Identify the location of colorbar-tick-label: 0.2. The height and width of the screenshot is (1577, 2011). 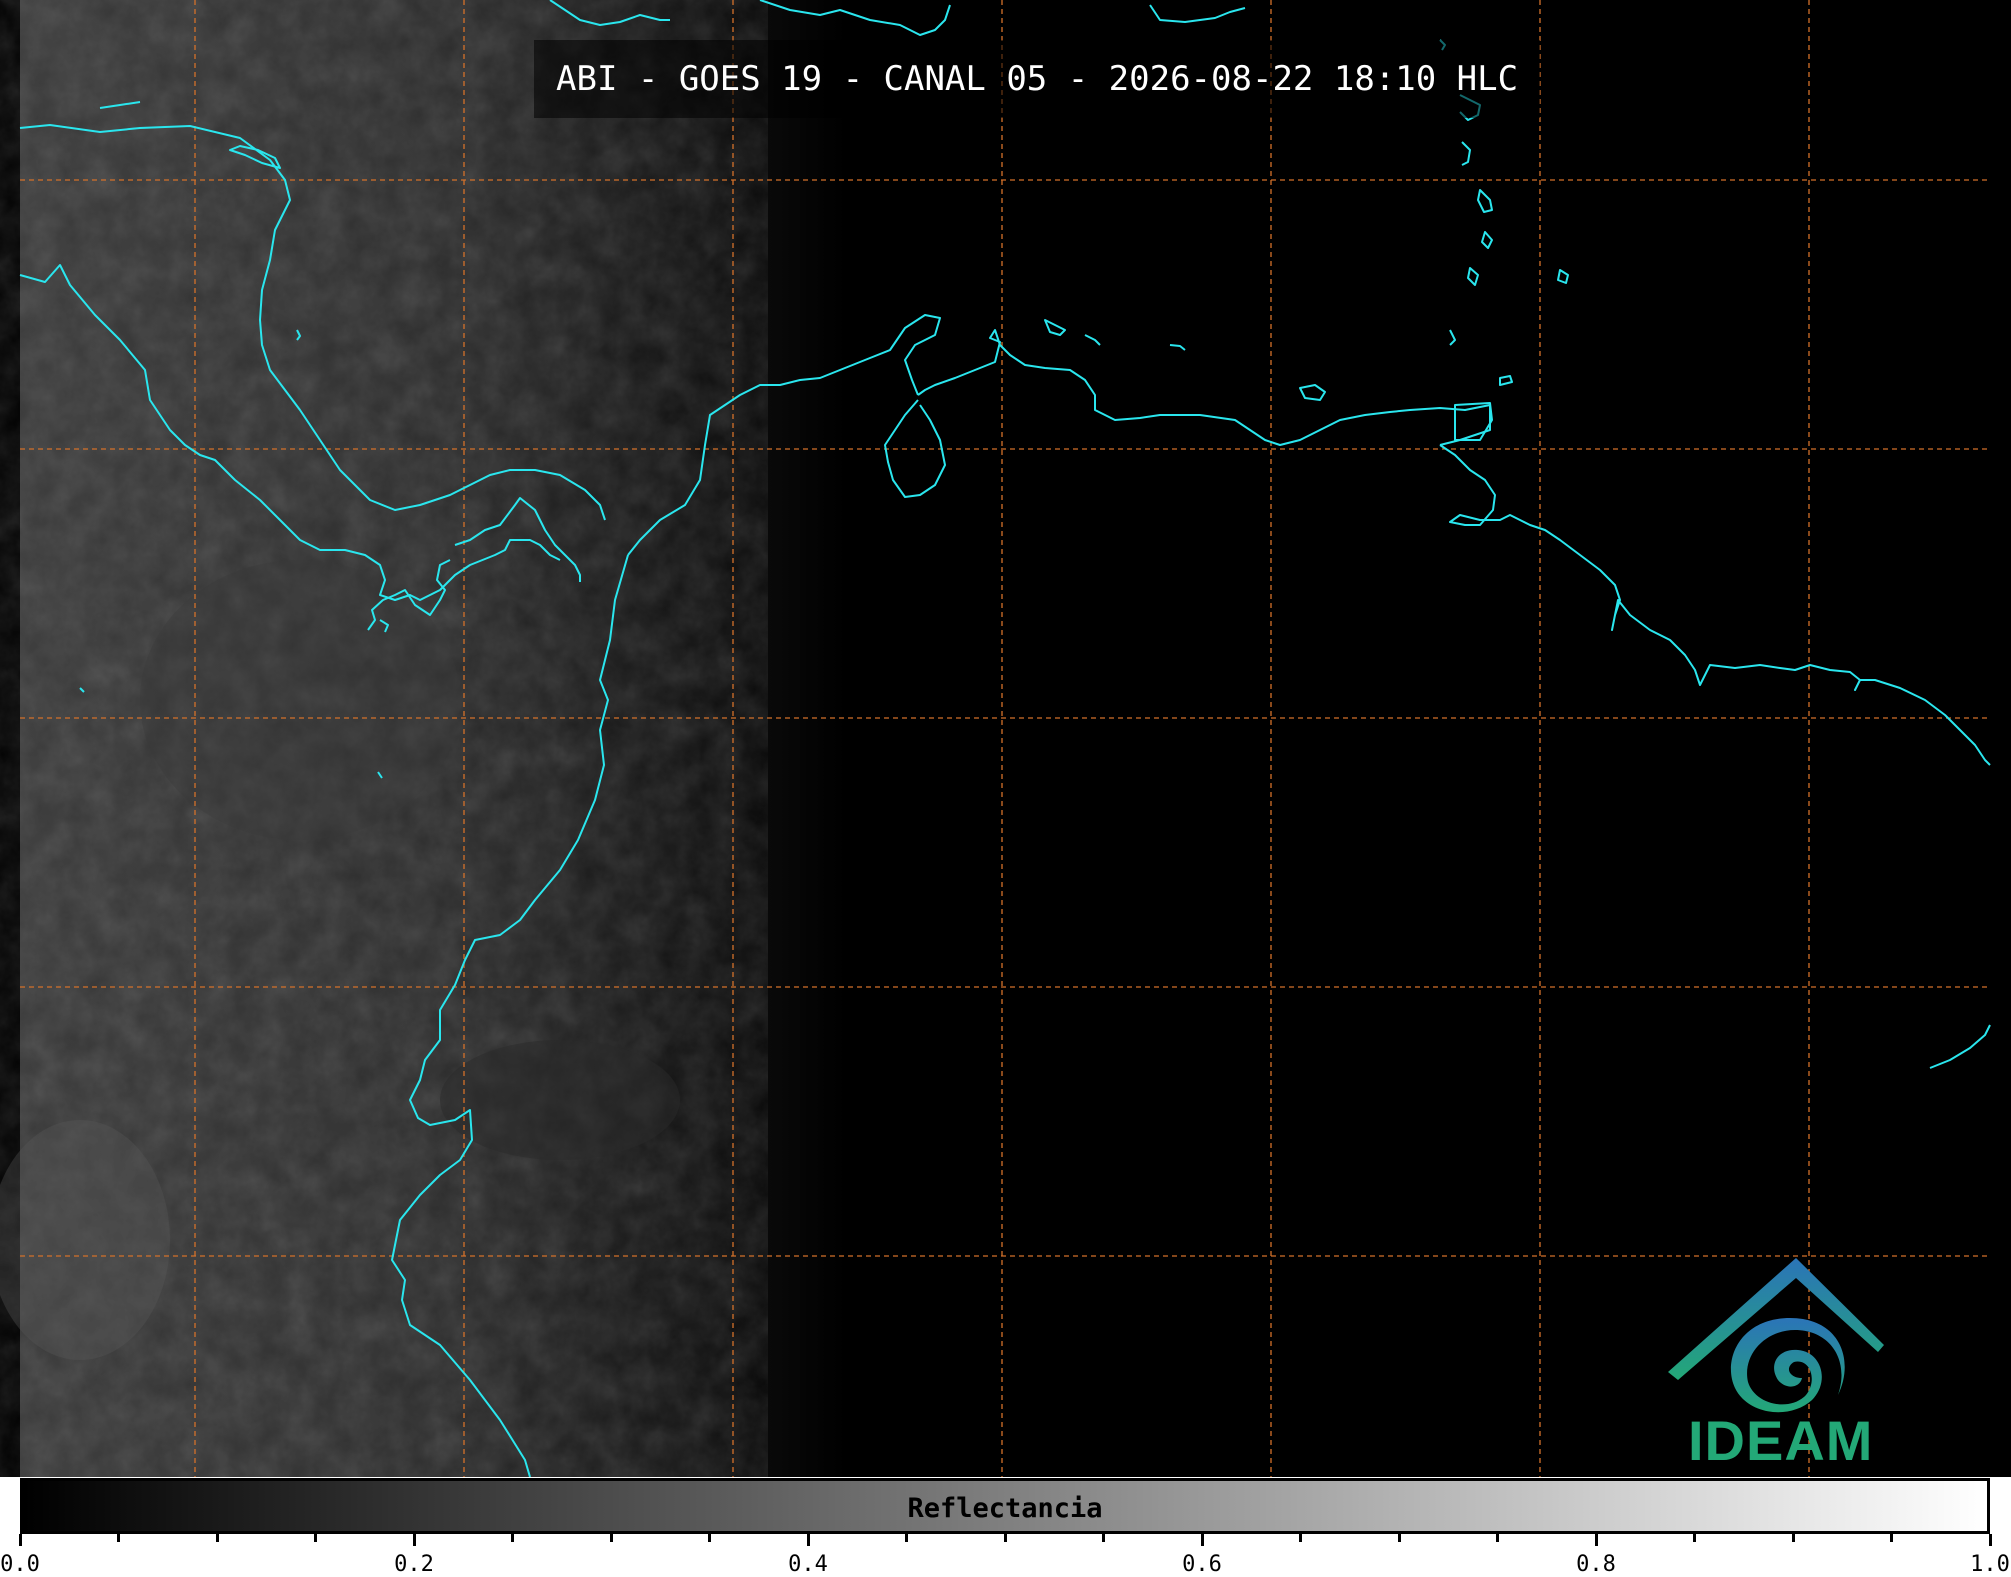
(414, 1564).